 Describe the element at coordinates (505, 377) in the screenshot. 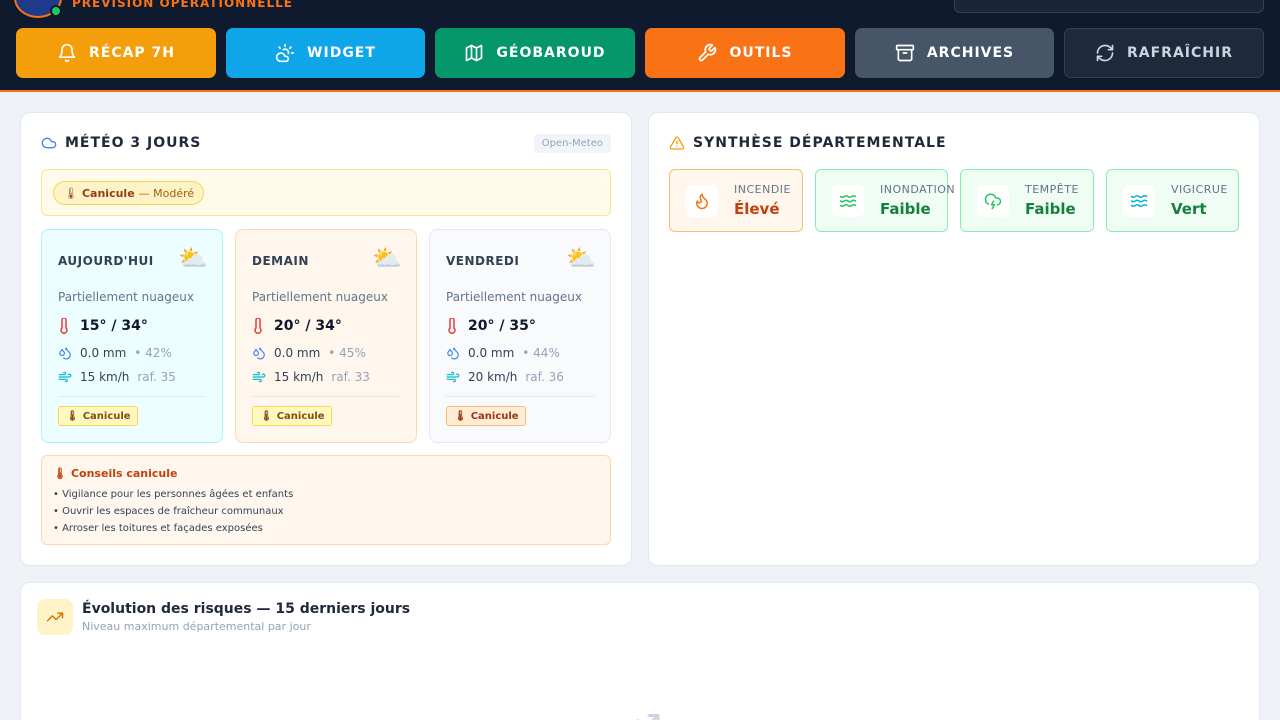

I see `day-wind: 20 km/h raf. 36` at that location.